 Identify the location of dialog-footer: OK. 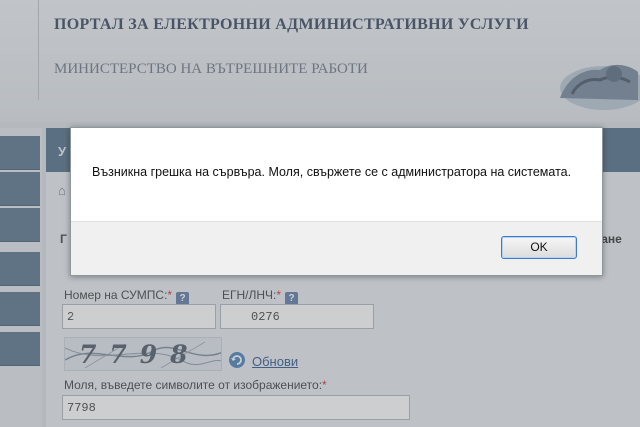
(336, 248).